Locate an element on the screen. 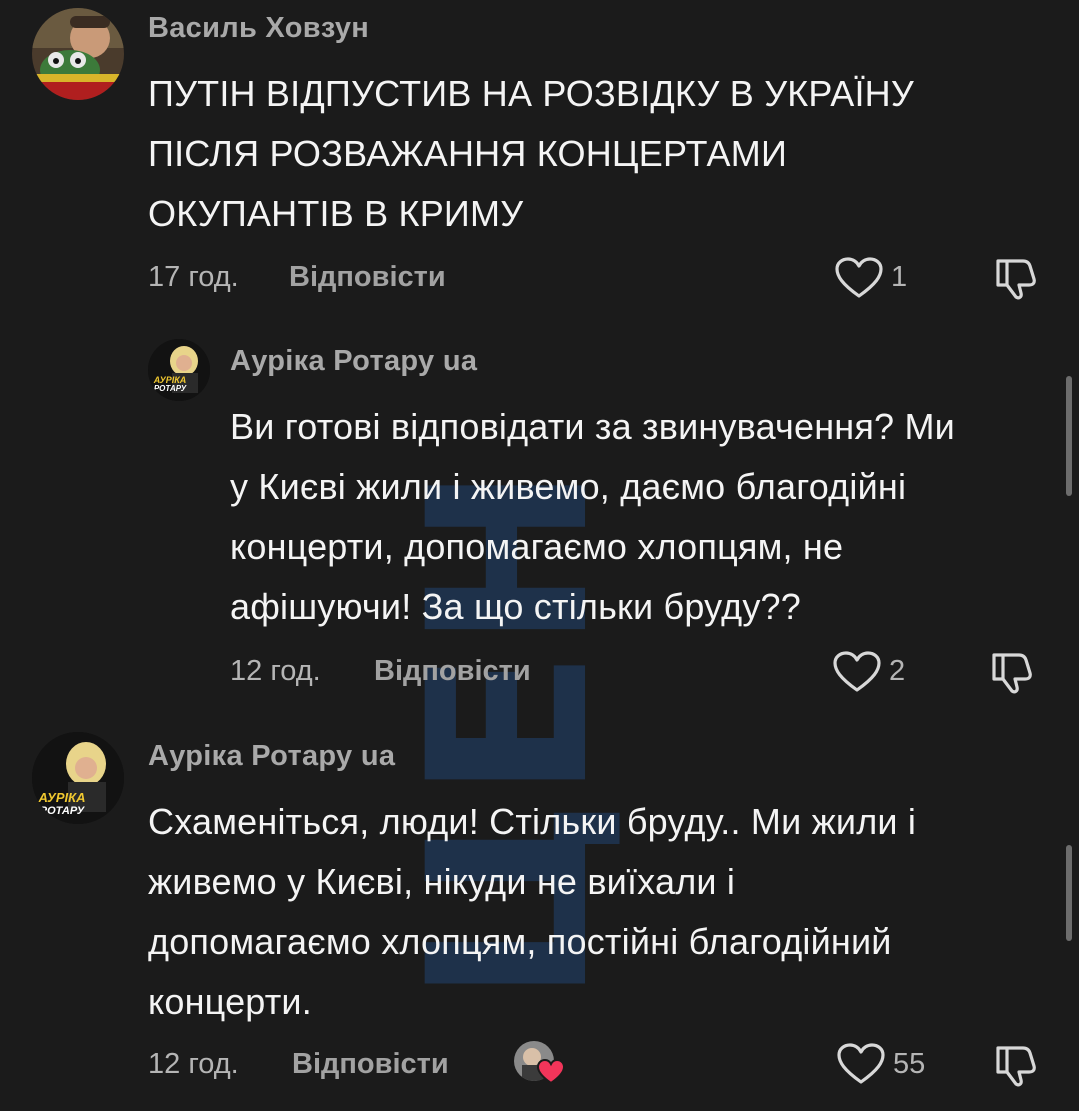 The width and height of the screenshot is (1079, 1111). comment-text-line: у Києві жили і живемо, даємо благодійні is located at coordinates (568, 486).